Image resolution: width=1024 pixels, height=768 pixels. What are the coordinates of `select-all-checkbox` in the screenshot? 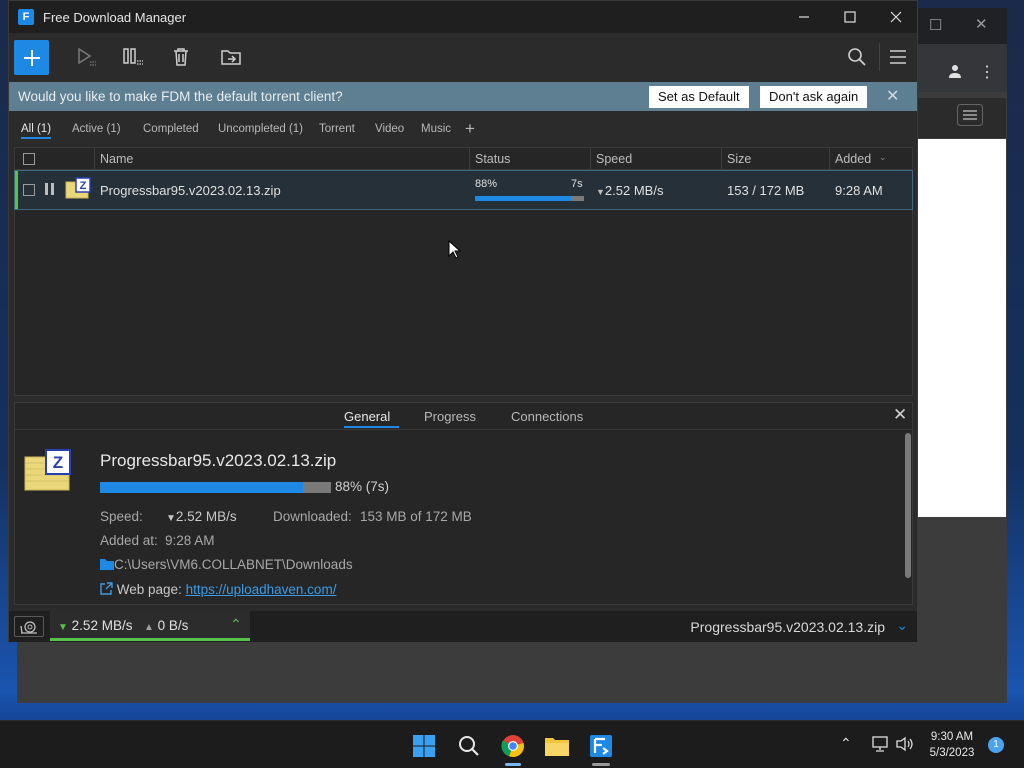 It's located at (29, 159).